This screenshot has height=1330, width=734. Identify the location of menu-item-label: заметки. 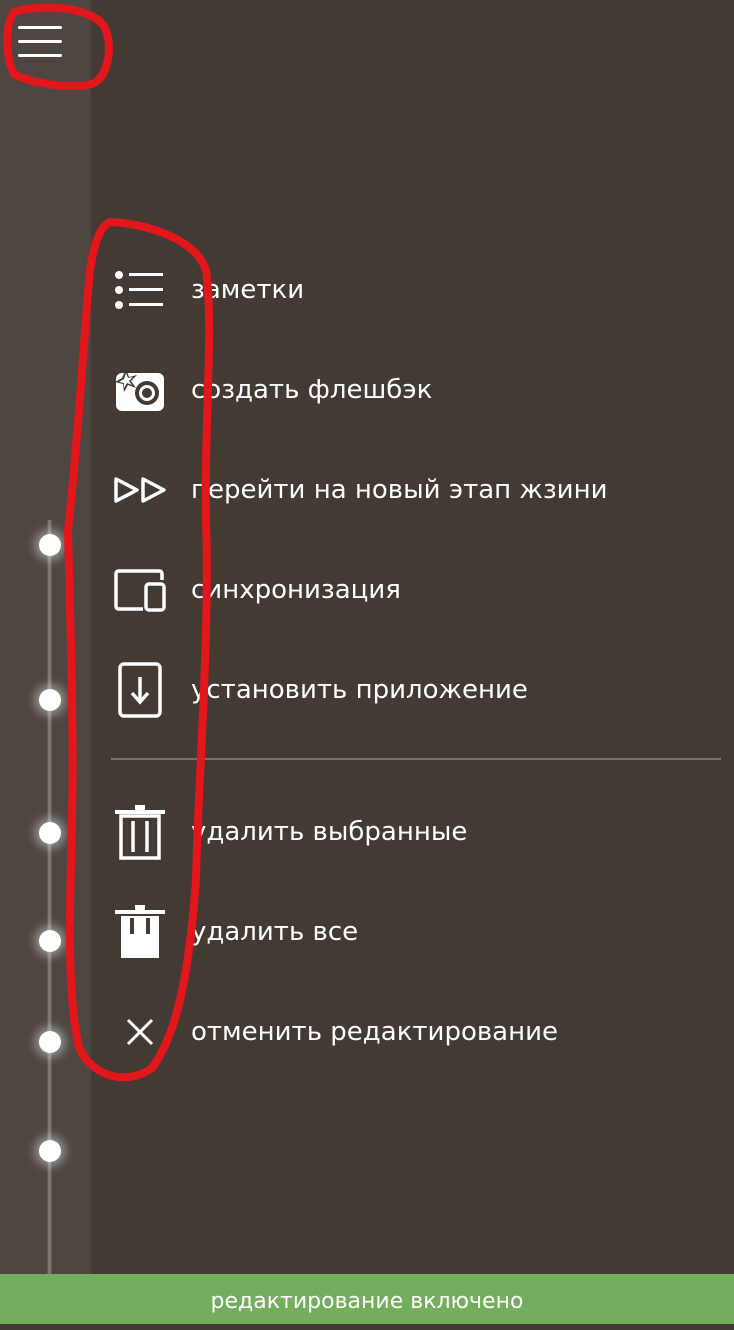
(248, 290).